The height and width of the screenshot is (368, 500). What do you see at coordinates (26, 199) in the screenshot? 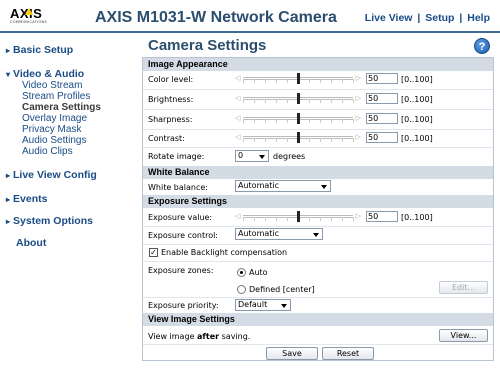
I see `sidebar-item-events: ▸ Events` at bounding box center [26, 199].